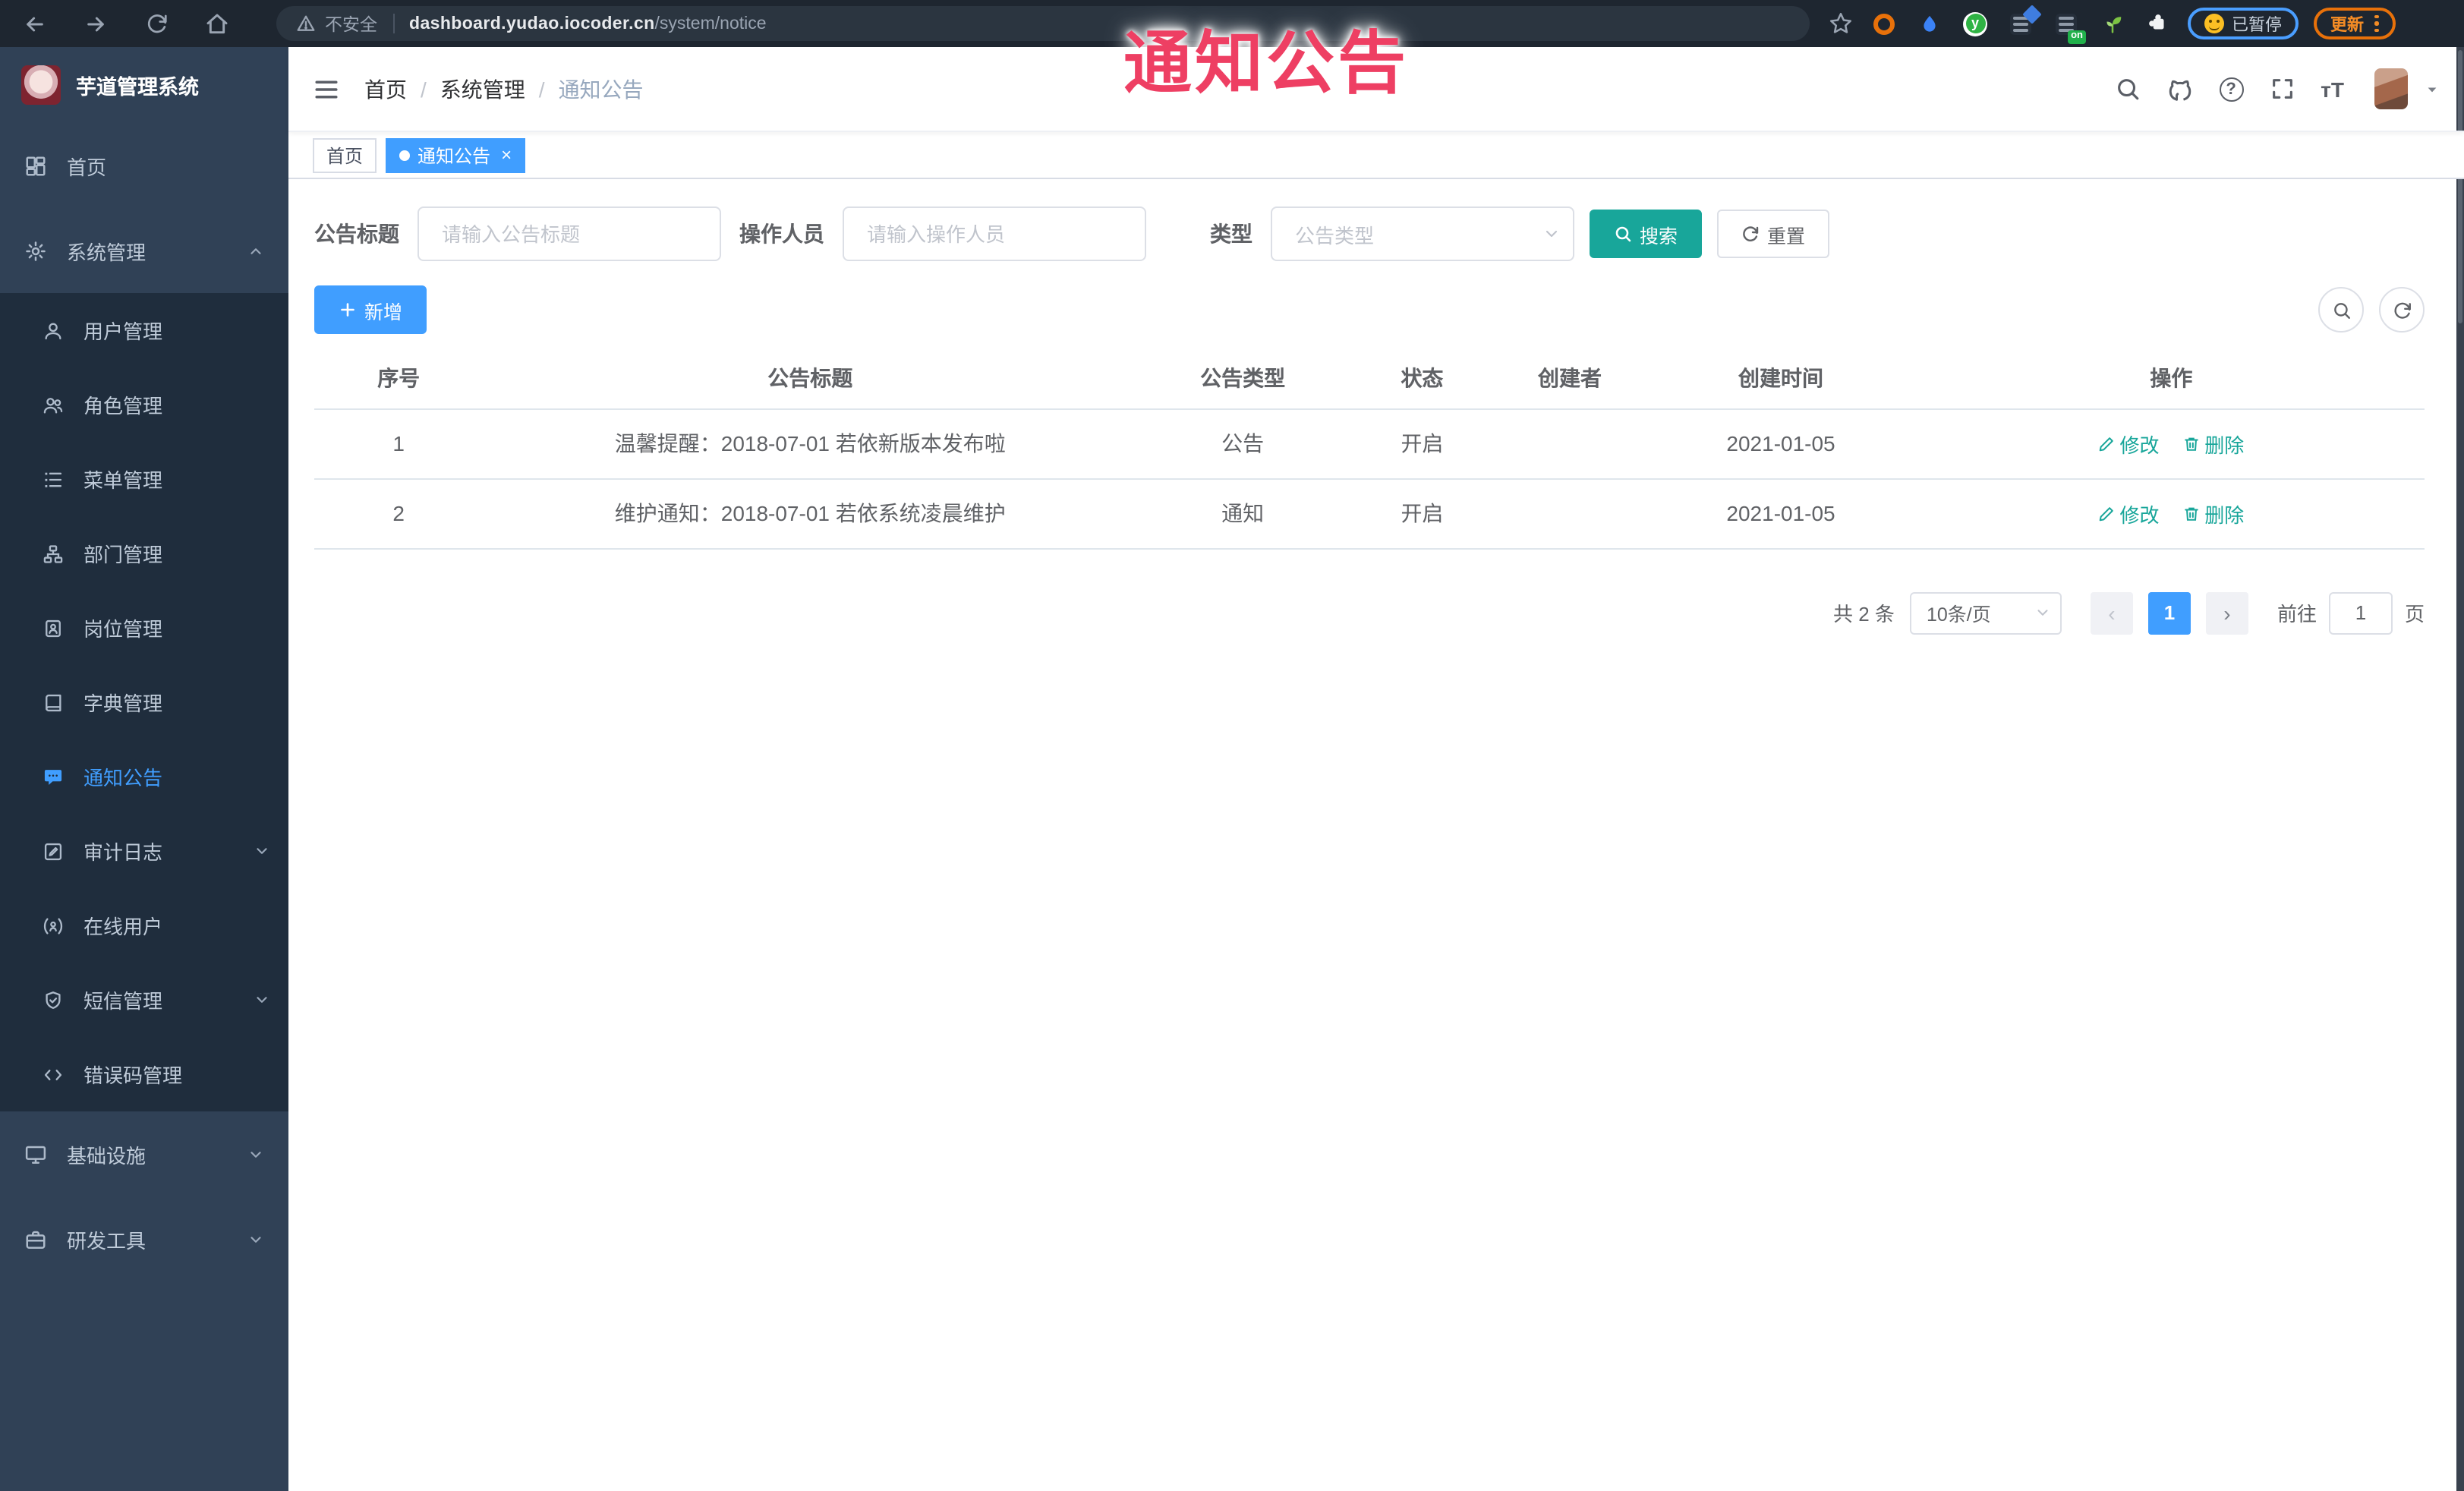 This screenshot has width=2464, height=1491. I want to click on extension-diamond-icon, so click(2024, 21).